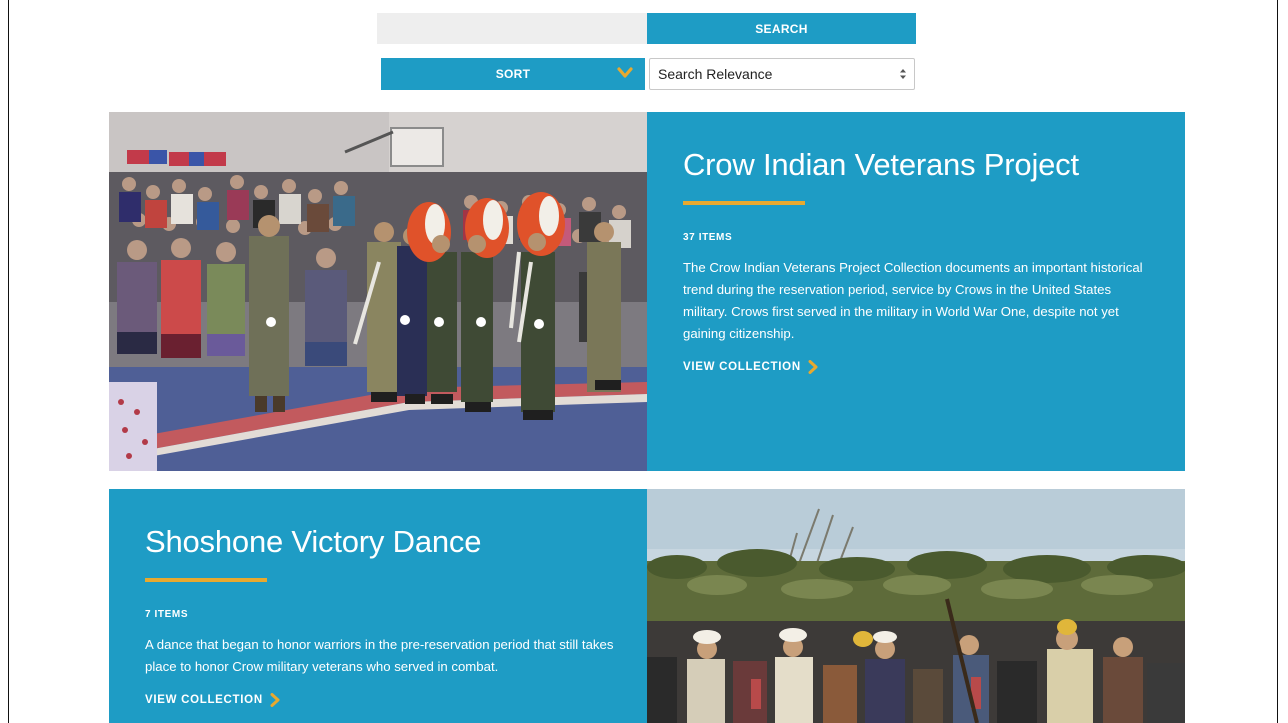 This screenshot has width=1288, height=723. What do you see at coordinates (512, 28) in the screenshot?
I see `search-input` at bounding box center [512, 28].